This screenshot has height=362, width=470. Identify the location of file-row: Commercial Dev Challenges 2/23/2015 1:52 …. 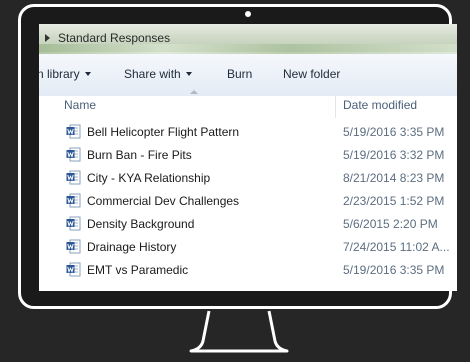
(248, 202).